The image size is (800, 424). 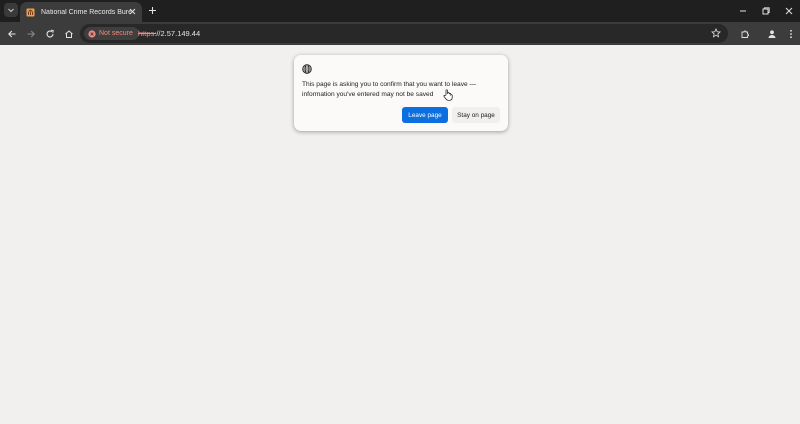 What do you see at coordinates (400, 11) in the screenshot?
I see `tab-strip: National Crime Records Bureau` at bounding box center [400, 11].